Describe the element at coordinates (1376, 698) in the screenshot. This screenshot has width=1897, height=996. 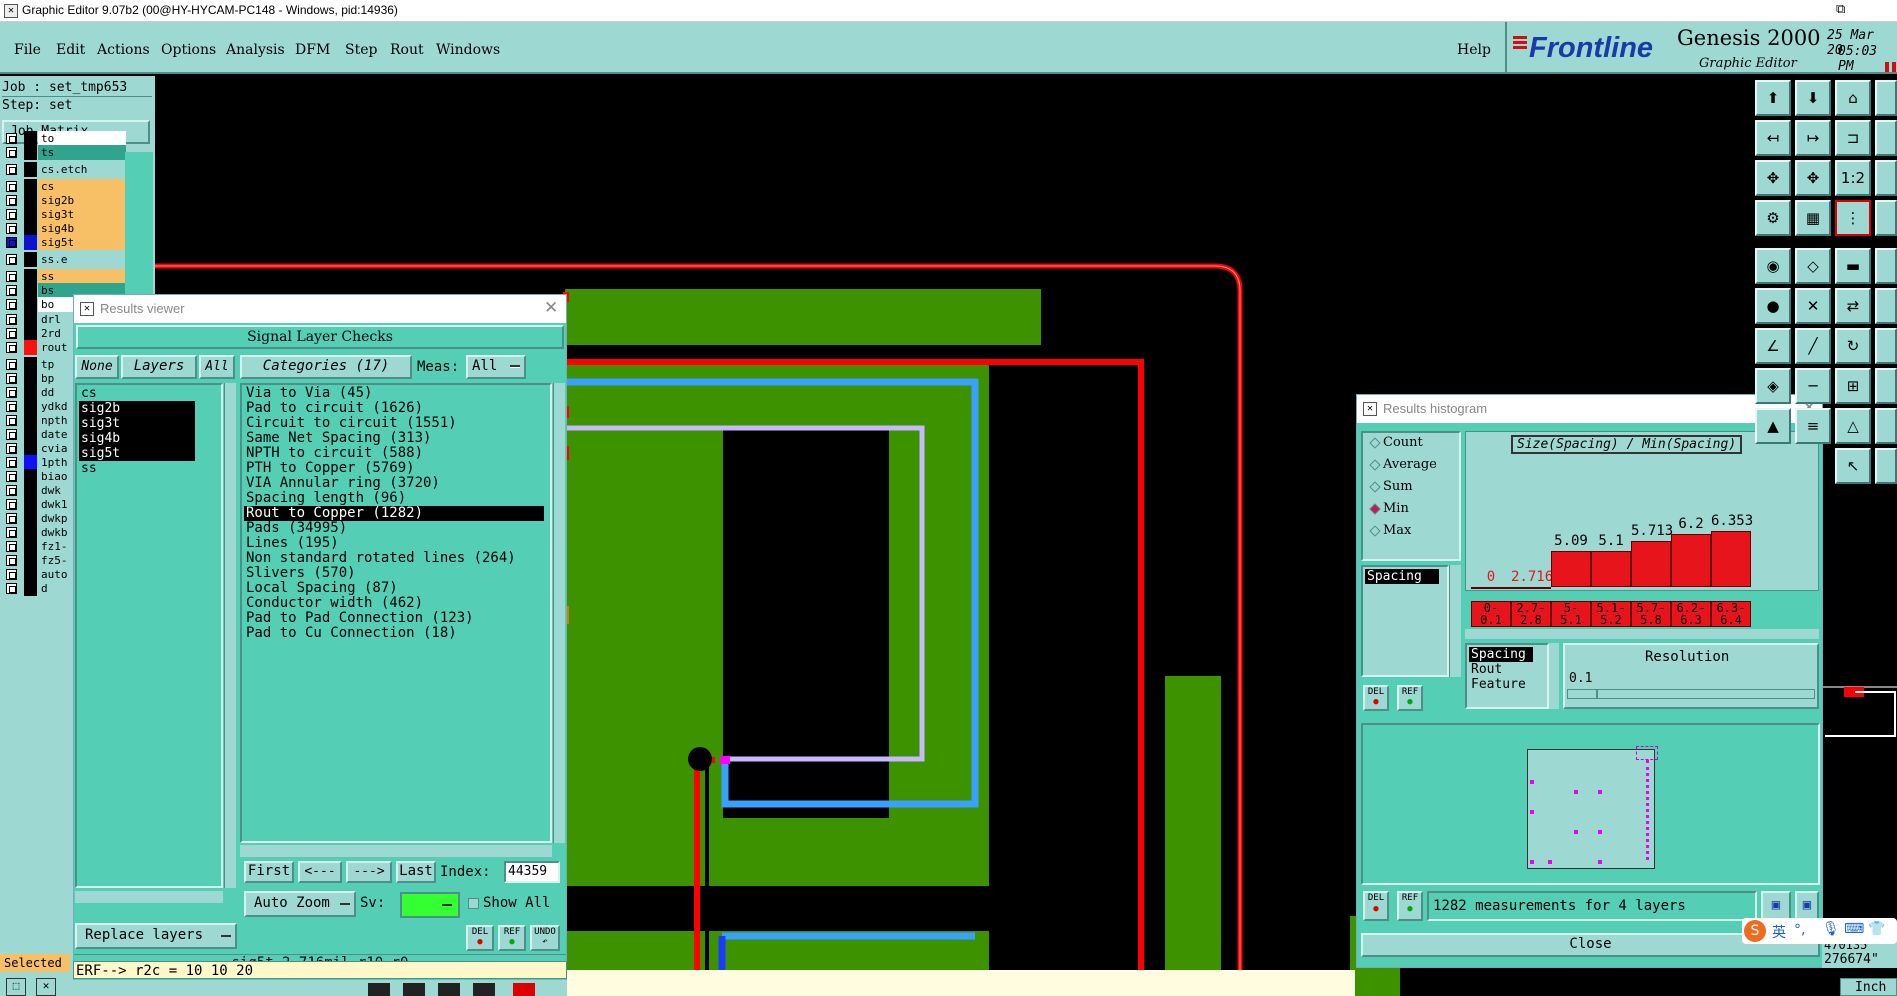
I see `hist-del-button: DEL ●` at that location.